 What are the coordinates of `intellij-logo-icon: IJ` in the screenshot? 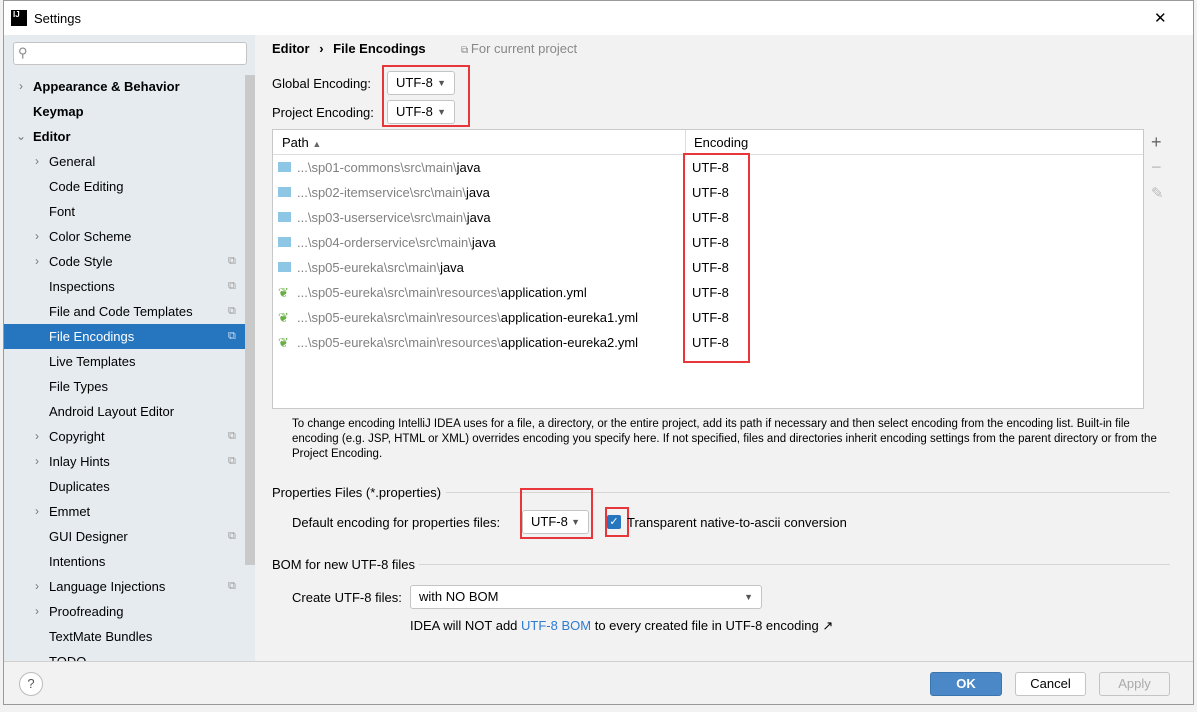 It's located at (19, 18).